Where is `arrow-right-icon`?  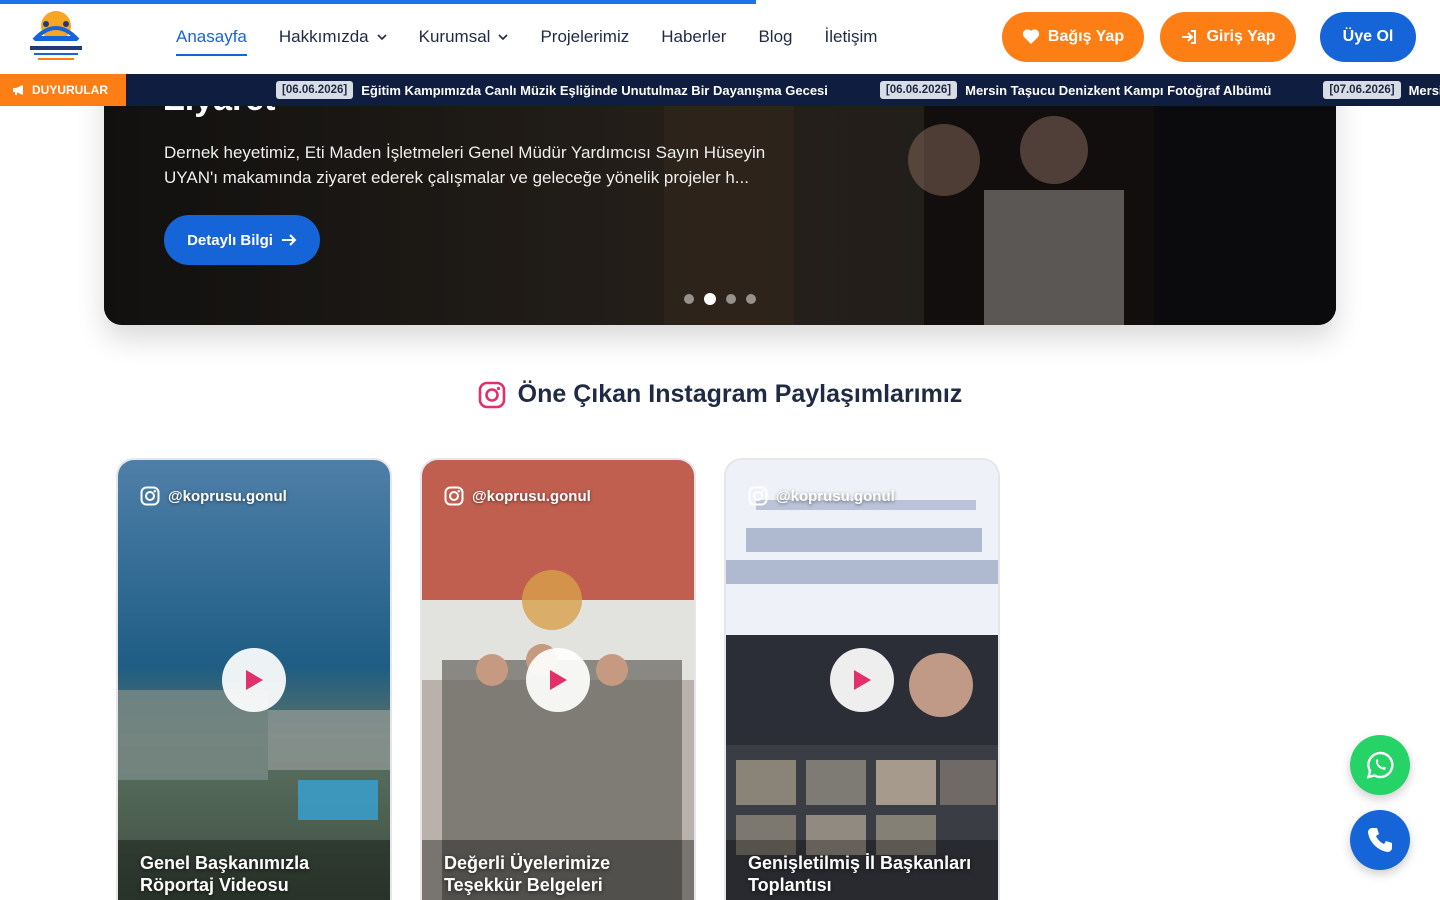
arrow-right-icon is located at coordinates (289, 240).